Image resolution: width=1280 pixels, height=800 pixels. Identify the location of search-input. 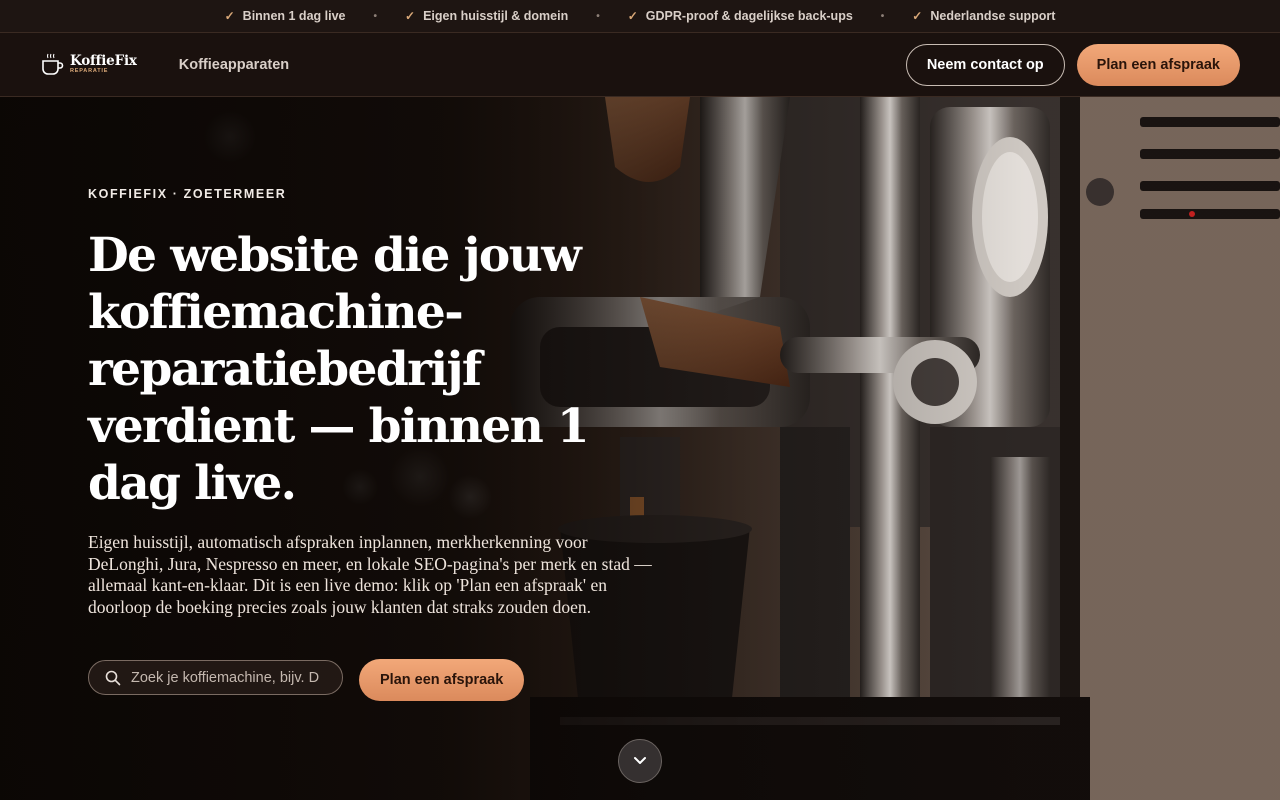
(226, 677).